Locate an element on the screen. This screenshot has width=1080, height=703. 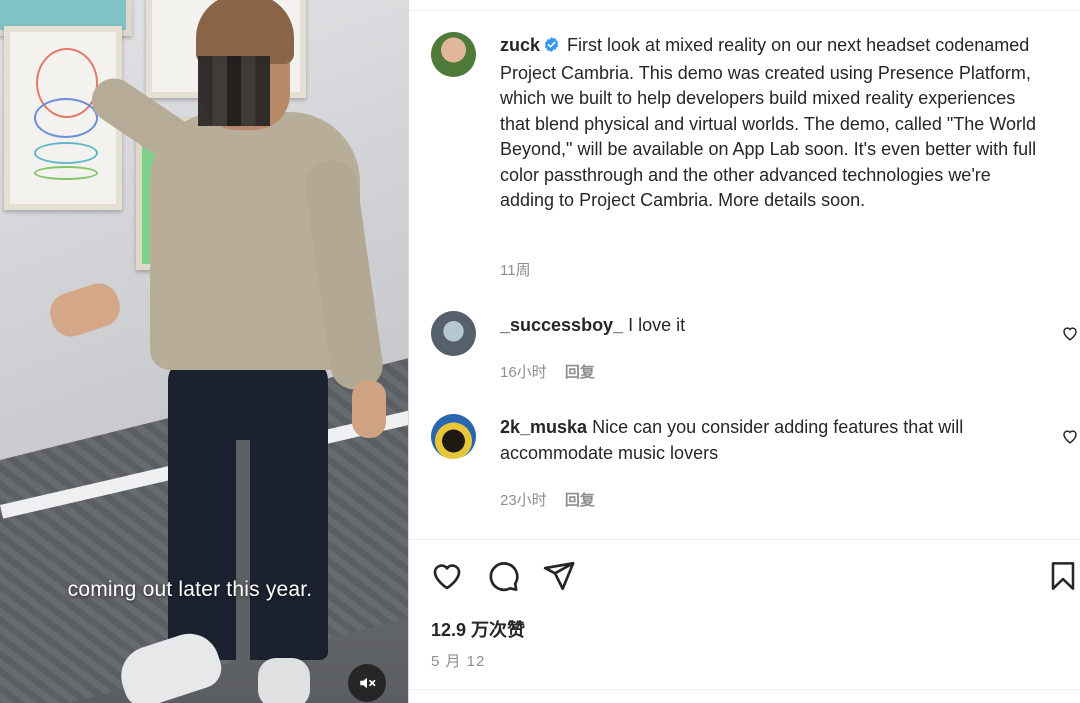
face-pixelation is located at coordinates (234, 91).